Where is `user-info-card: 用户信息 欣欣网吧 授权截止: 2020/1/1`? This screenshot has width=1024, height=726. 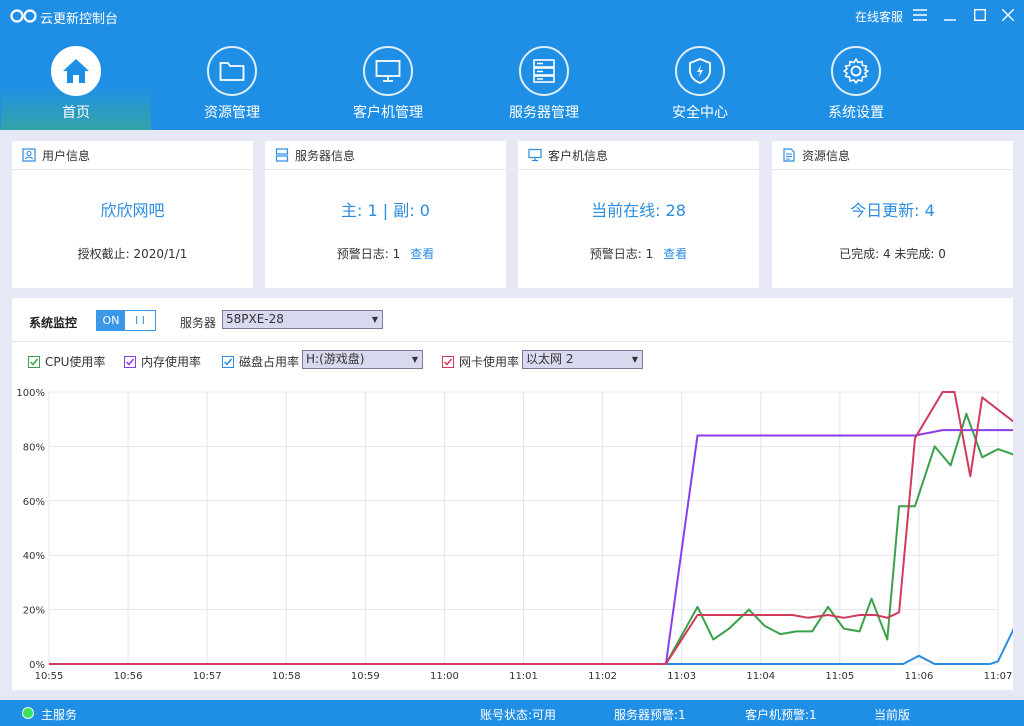
user-info-card: 用户信息 欣欣网吧 授权截止: 2020/1/1 is located at coordinates (132, 214).